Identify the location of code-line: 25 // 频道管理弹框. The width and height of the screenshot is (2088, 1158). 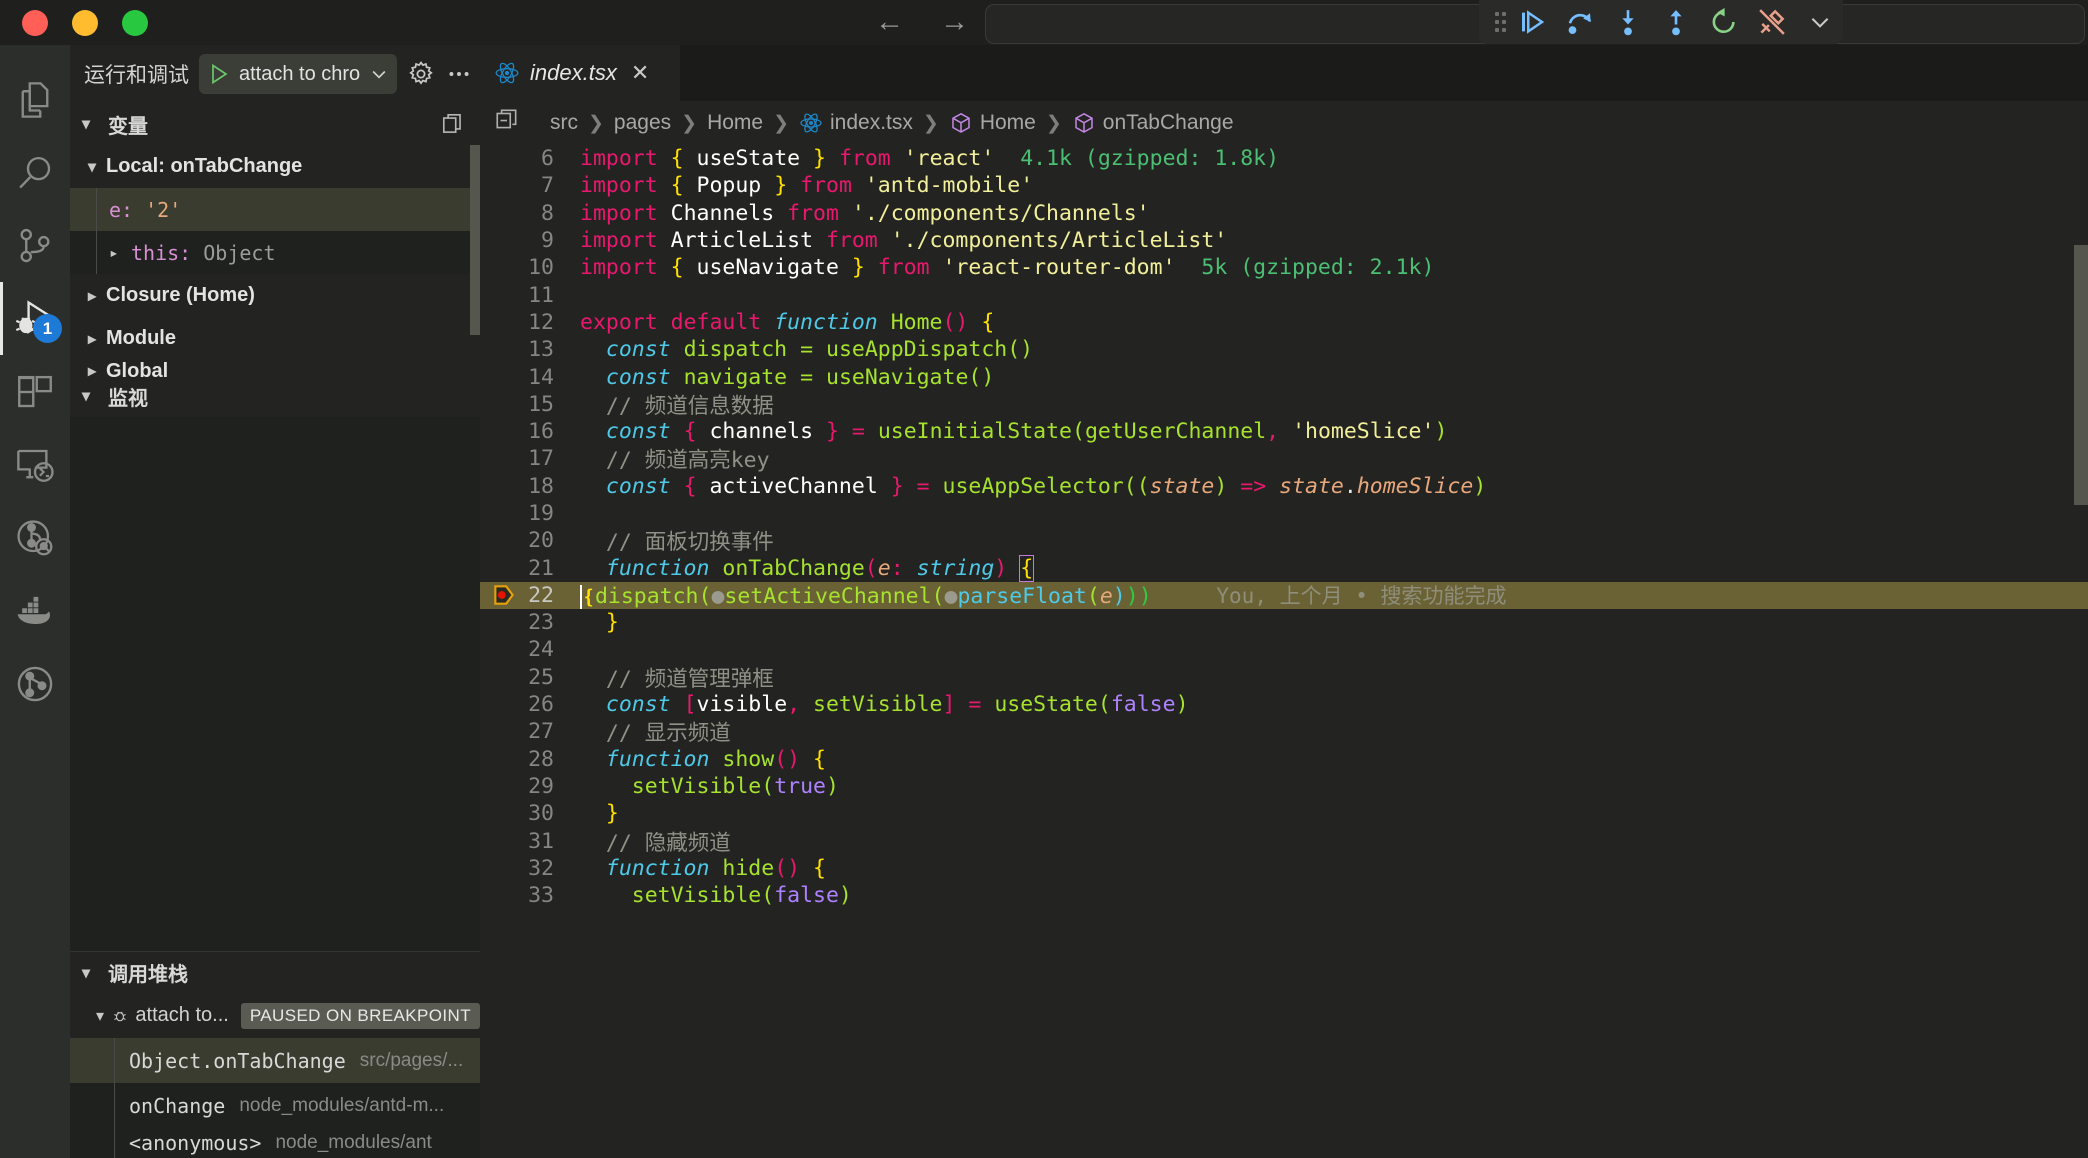
(1284, 678).